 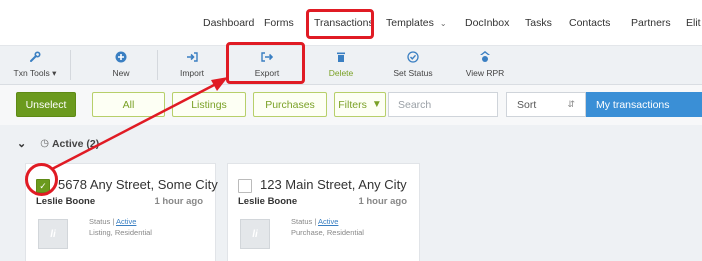 I want to click on nav-templates-label: Templates, so click(x=410, y=23).